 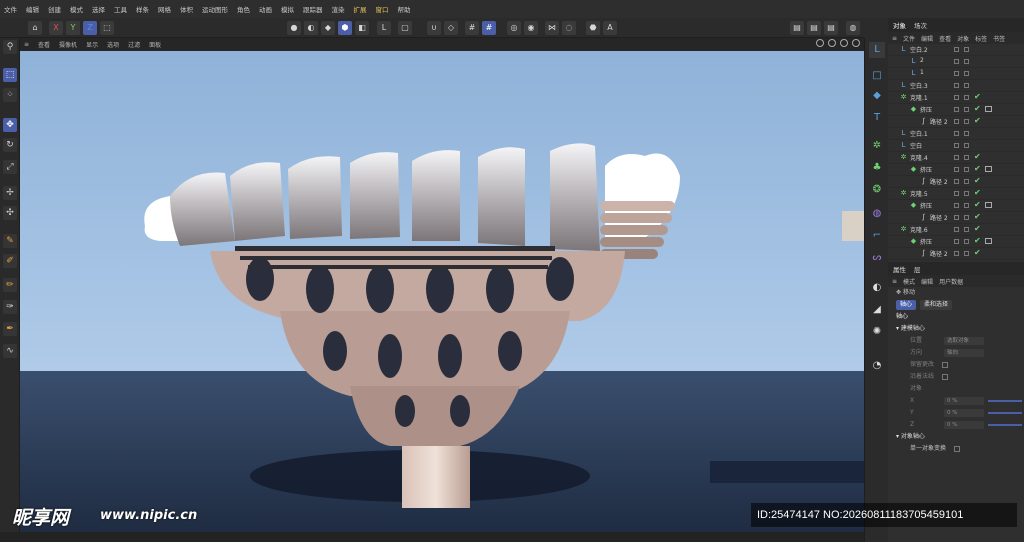 I want to click on object-row: ◆ 挤压 ✔, so click(x=956, y=242).